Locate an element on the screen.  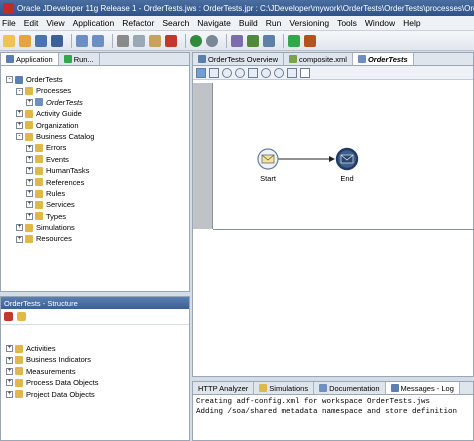
menu-view: View is located at coordinates (55, 23).